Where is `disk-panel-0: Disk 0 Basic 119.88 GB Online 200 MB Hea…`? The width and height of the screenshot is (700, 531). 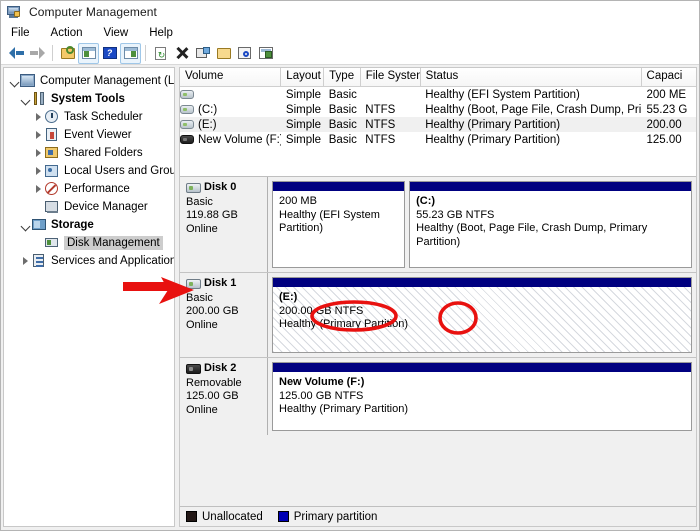
disk-panel-0: Disk 0 Basic 119.88 GB Online 200 MB Hea… is located at coordinates (438, 224).